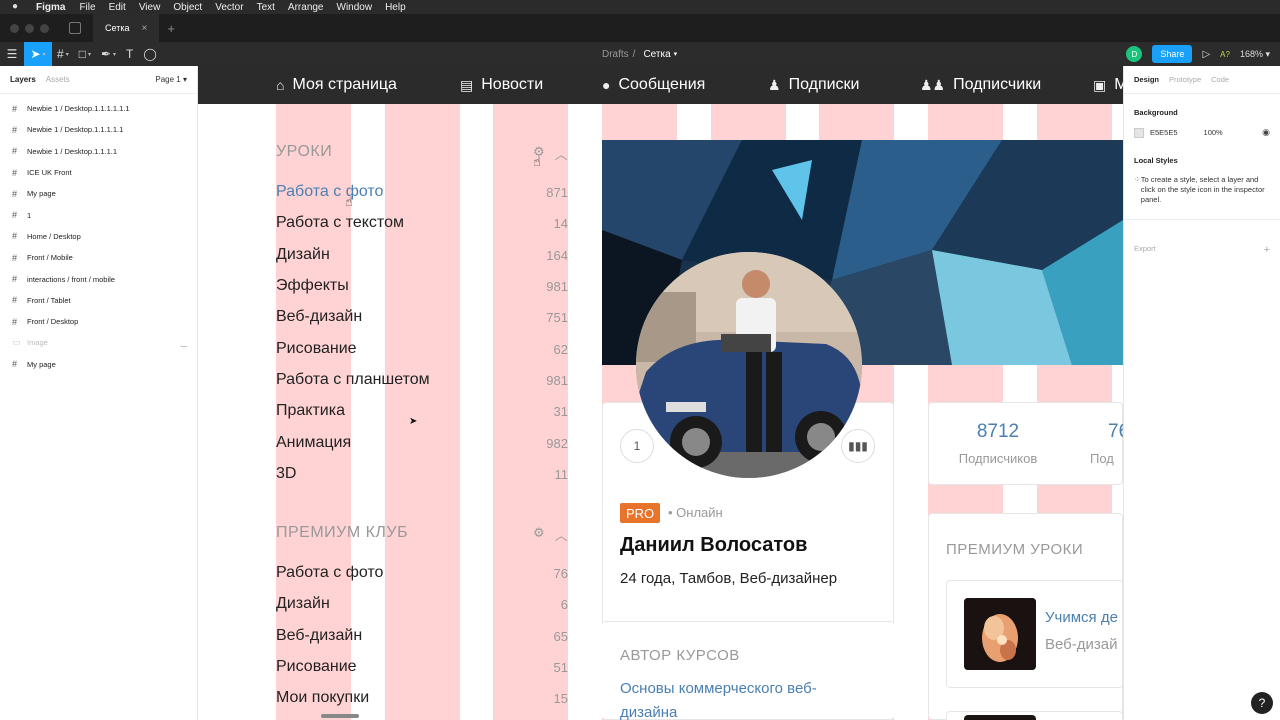  I want to click on lesson-item-label: Дизайн, so click(303, 255).